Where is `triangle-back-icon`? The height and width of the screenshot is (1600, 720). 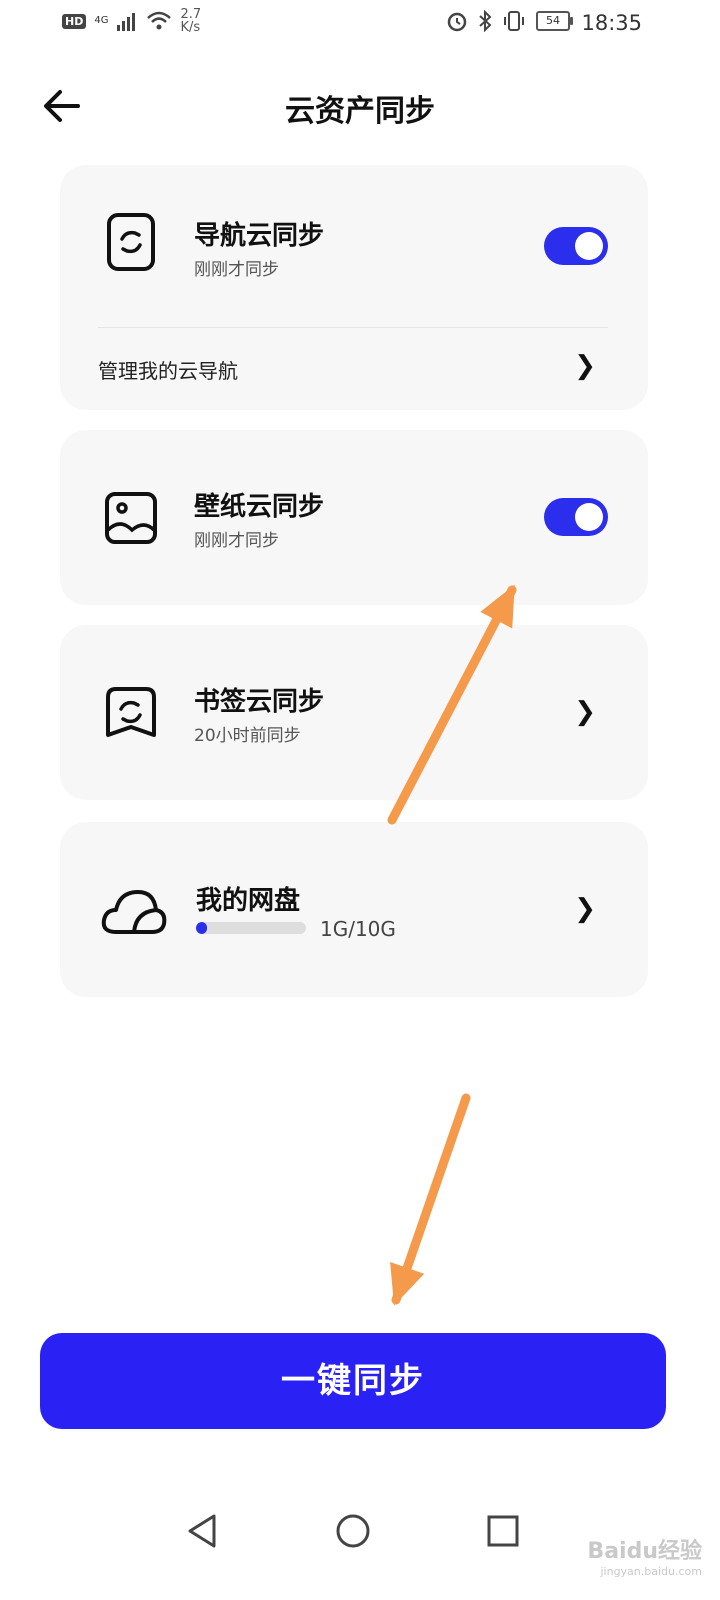
triangle-back-icon is located at coordinates (202, 1531).